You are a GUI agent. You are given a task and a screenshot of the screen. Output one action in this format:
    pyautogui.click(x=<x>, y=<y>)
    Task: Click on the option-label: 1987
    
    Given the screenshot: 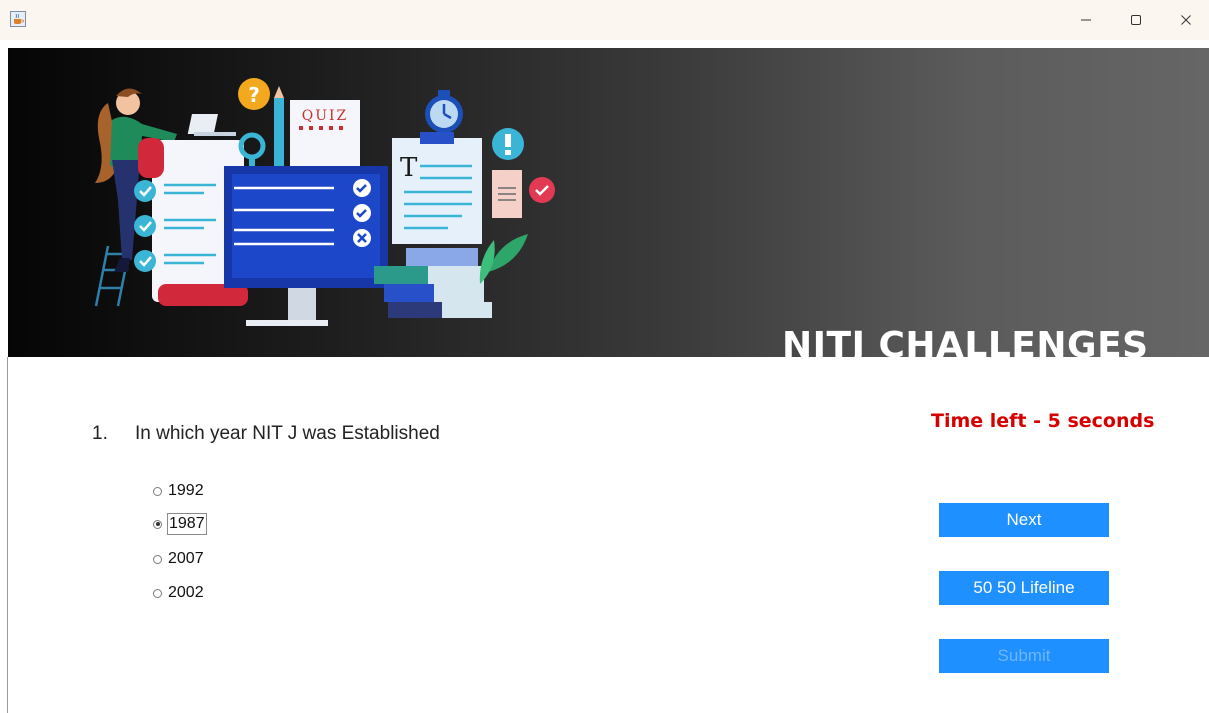 What is the action you would take?
    pyautogui.click(x=187, y=524)
    